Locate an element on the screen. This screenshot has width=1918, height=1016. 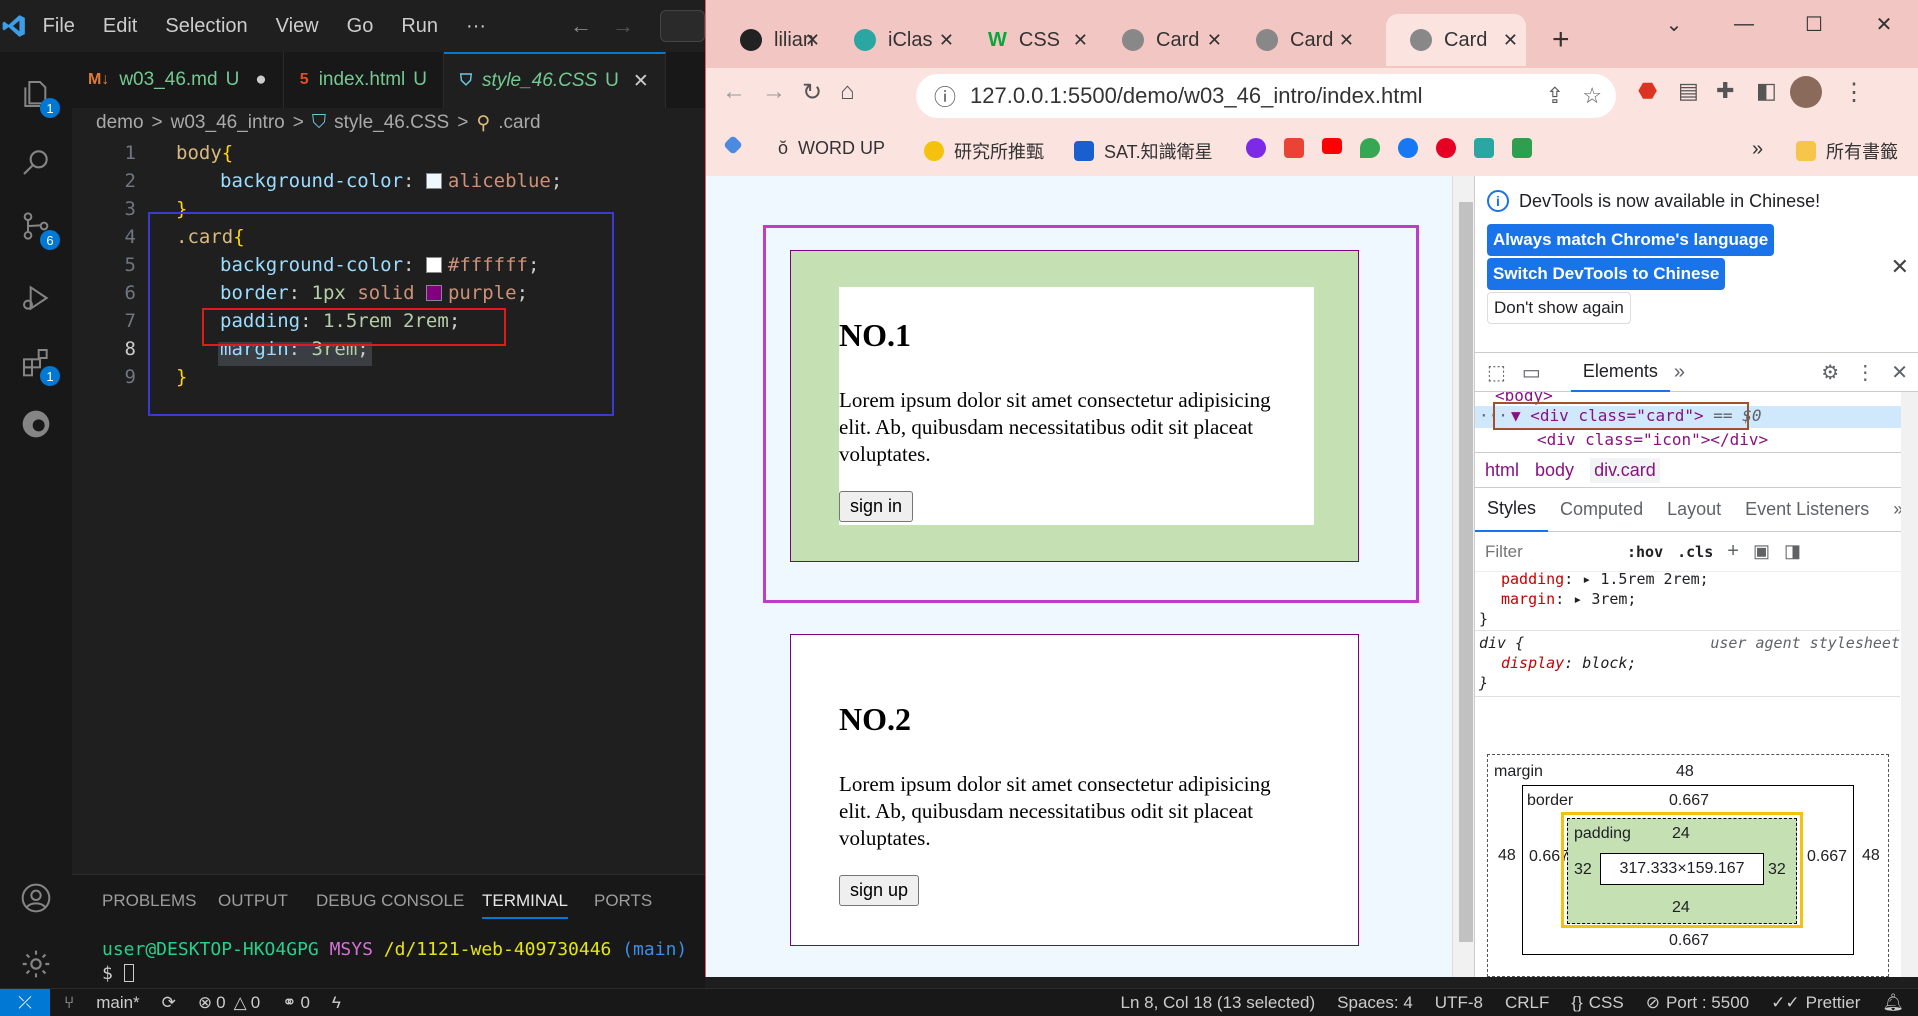
switch-to-chinese-button: Switch DevTools to Chinese is located at coordinates (1606, 274).